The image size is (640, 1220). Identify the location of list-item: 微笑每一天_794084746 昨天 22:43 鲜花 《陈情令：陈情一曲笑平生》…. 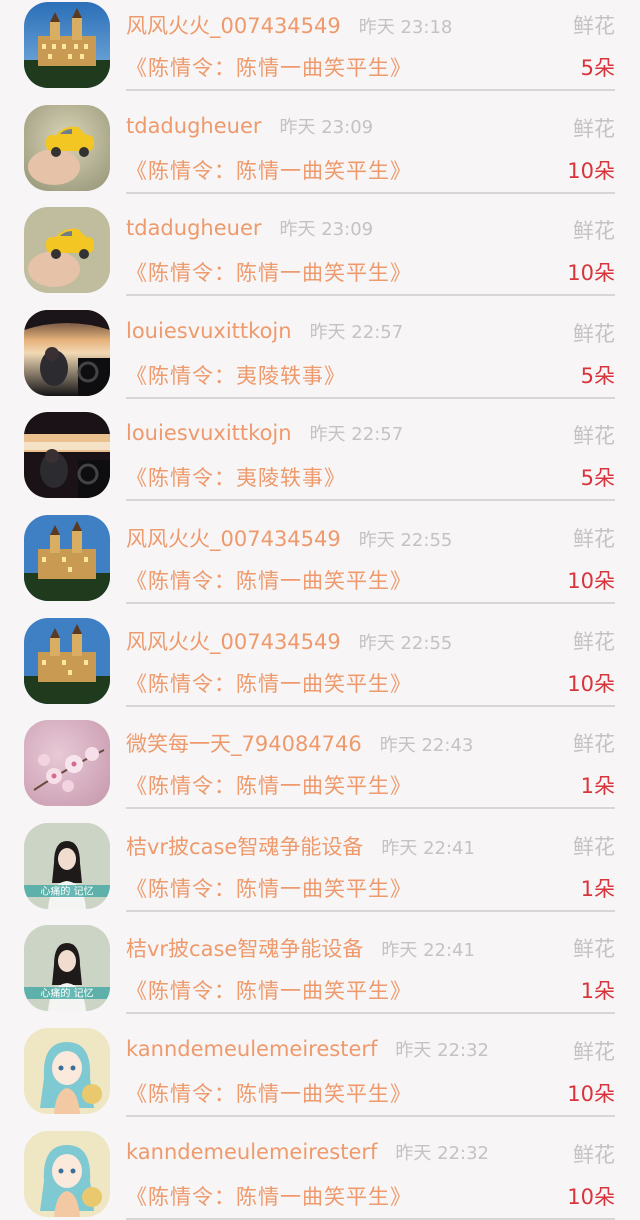
(320, 753).